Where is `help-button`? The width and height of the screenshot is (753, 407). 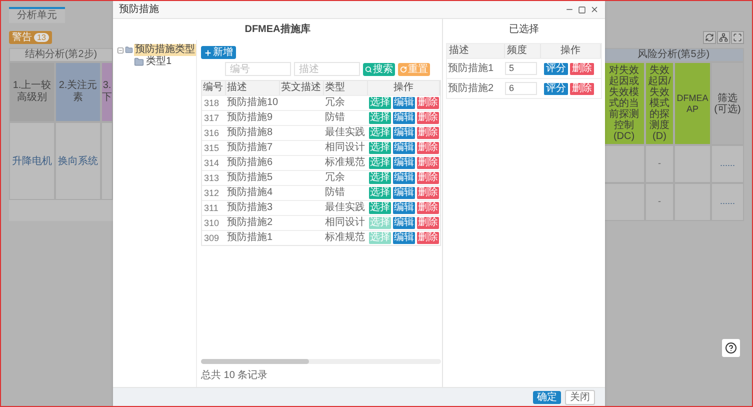 help-button is located at coordinates (731, 348).